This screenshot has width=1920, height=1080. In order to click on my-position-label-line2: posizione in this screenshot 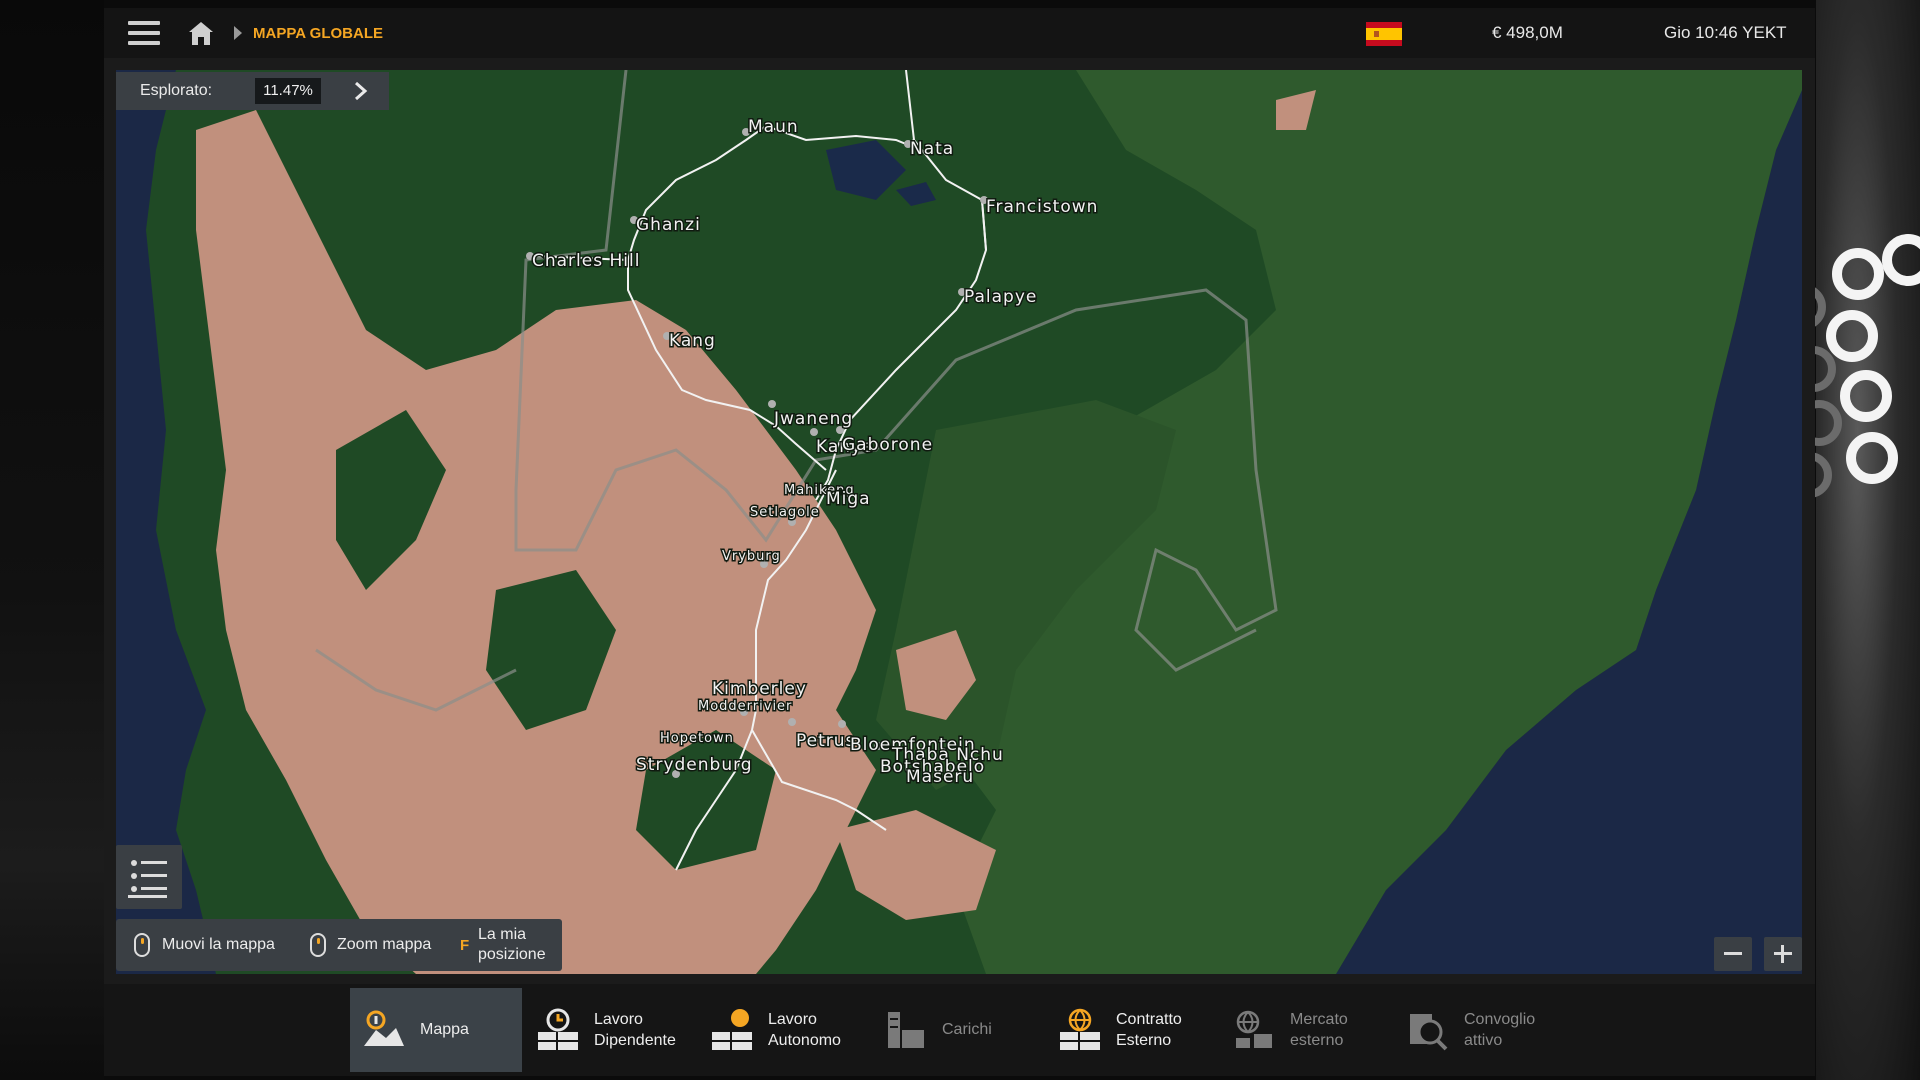, I will do `click(512, 955)`.